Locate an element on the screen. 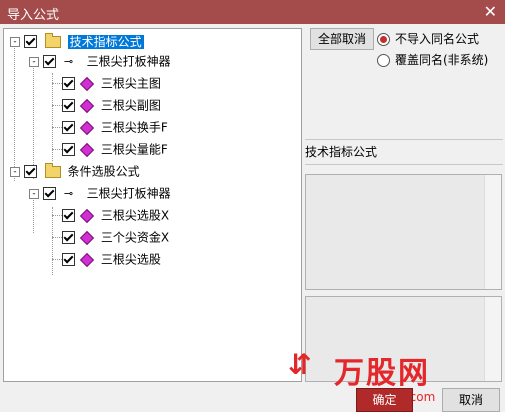 This screenshot has width=505, height=412. close-icon: ✕ is located at coordinates (490, 11).